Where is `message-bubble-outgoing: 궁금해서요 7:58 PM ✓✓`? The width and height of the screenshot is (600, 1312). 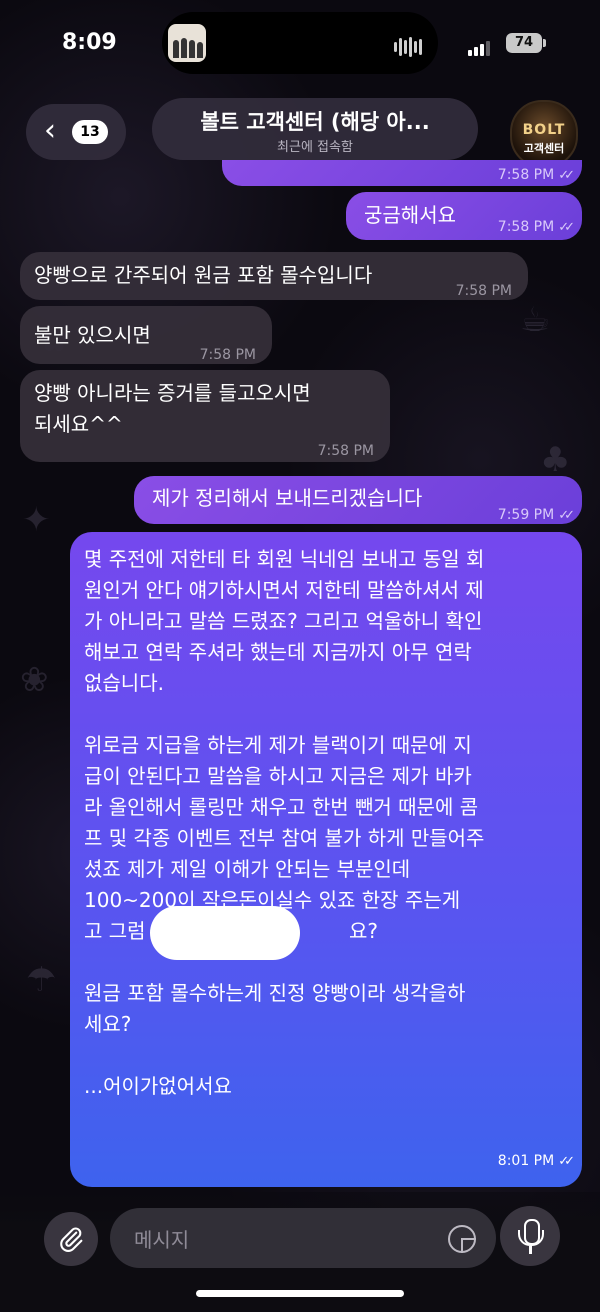 message-bubble-outgoing: 궁금해서요 7:58 PM ✓✓ is located at coordinates (464, 216).